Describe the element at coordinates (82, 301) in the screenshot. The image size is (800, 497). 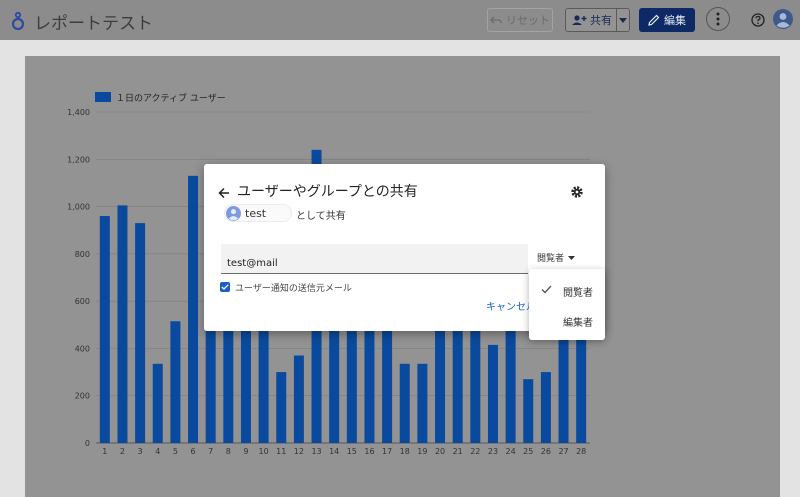
I see `y-tick-label: 600` at that location.